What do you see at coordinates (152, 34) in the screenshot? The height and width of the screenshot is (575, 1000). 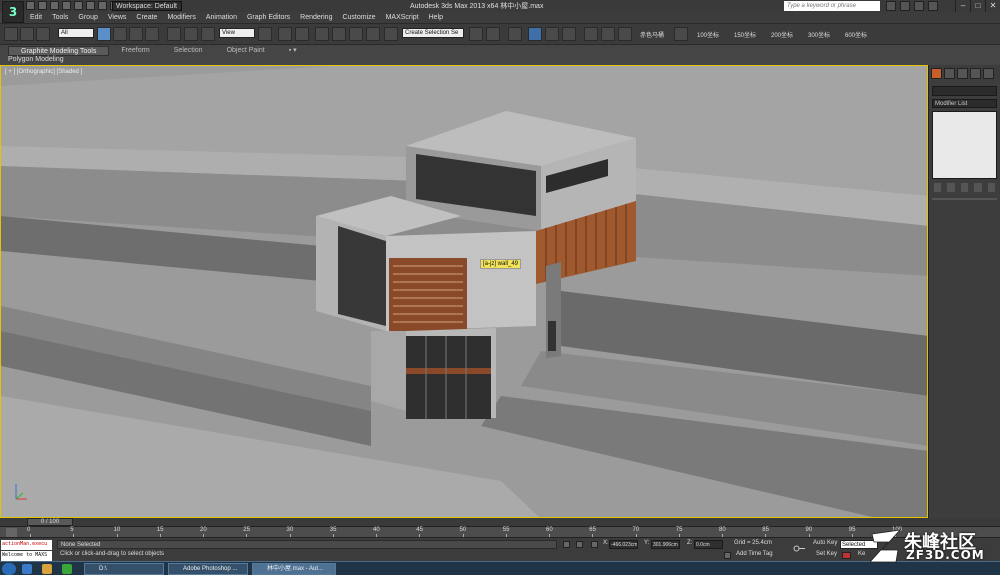 I see `window-crossing-icon` at bounding box center [152, 34].